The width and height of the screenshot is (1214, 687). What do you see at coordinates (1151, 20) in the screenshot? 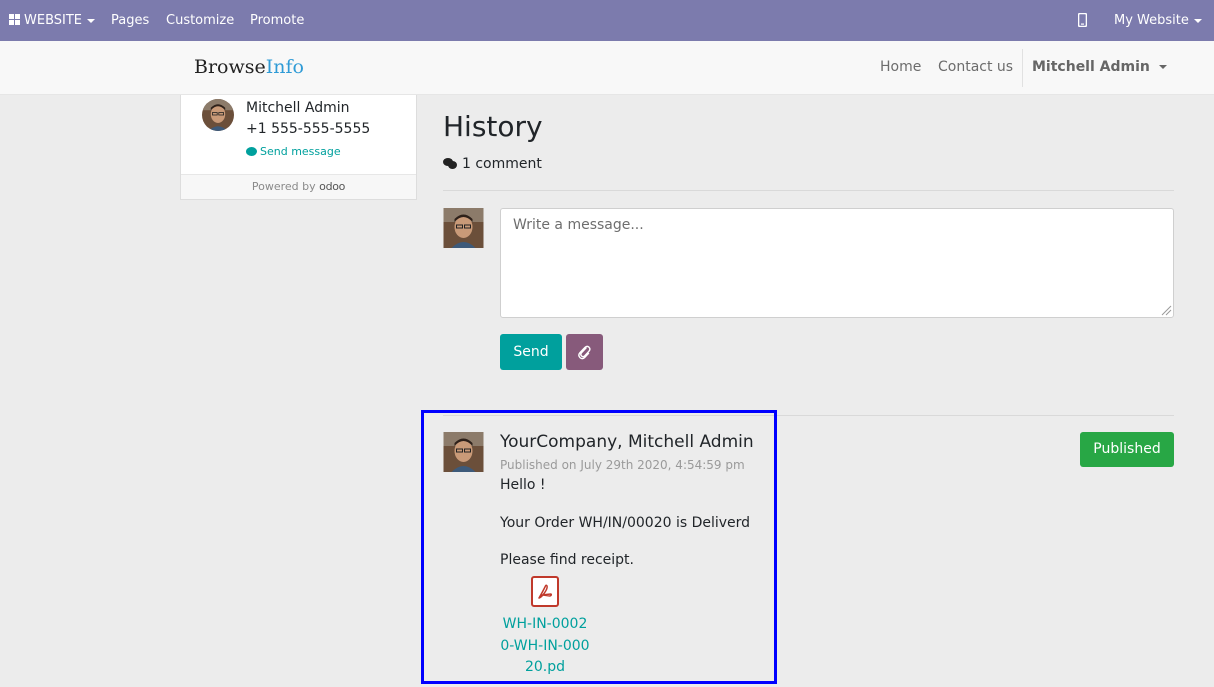
I see `my-website-label: My Website` at bounding box center [1151, 20].